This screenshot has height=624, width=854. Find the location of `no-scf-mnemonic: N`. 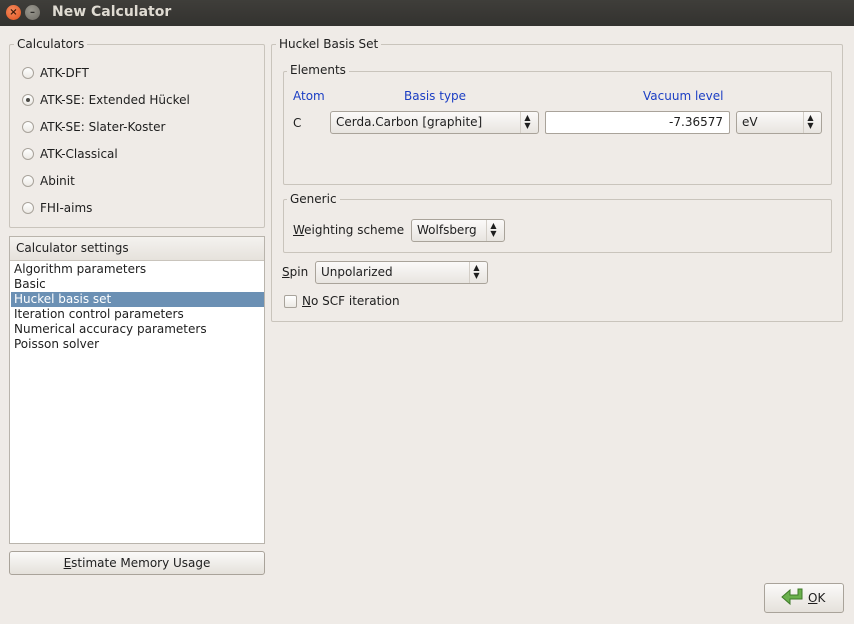

no-scf-mnemonic: N is located at coordinates (306, 301).